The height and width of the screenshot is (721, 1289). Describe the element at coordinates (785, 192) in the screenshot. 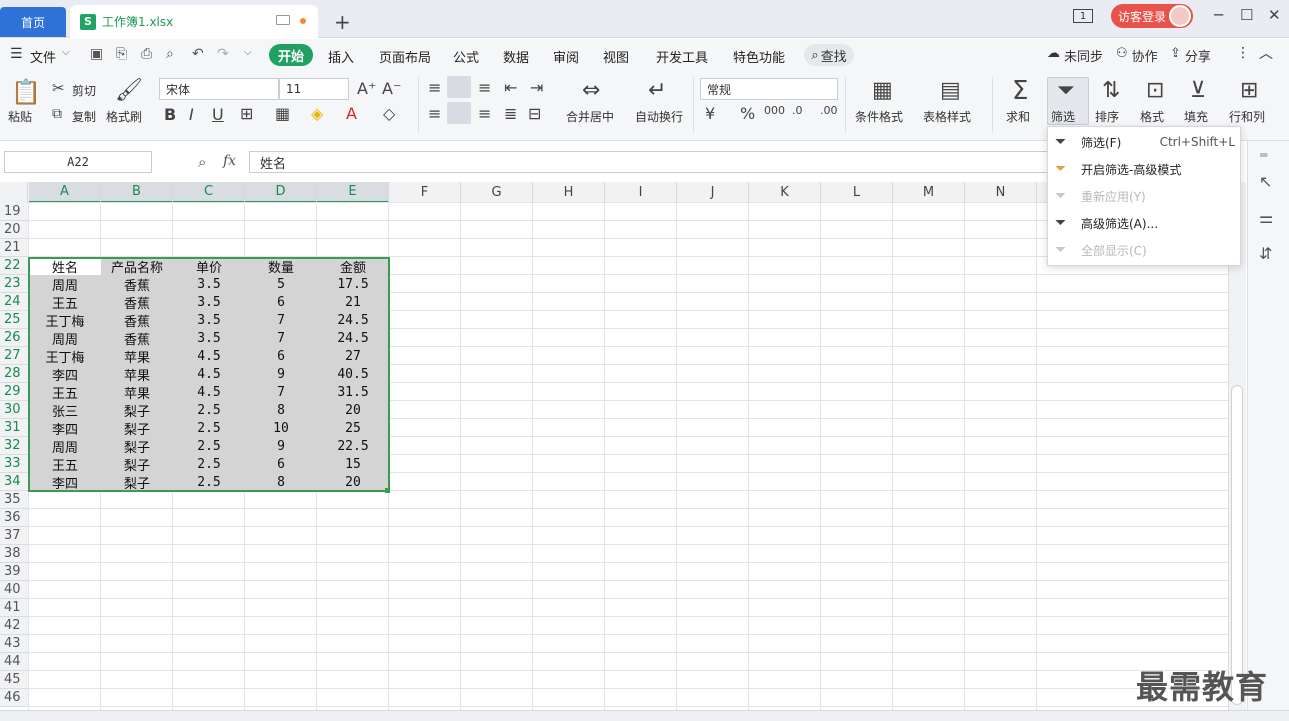

I see `column-header-k: K` at that location.